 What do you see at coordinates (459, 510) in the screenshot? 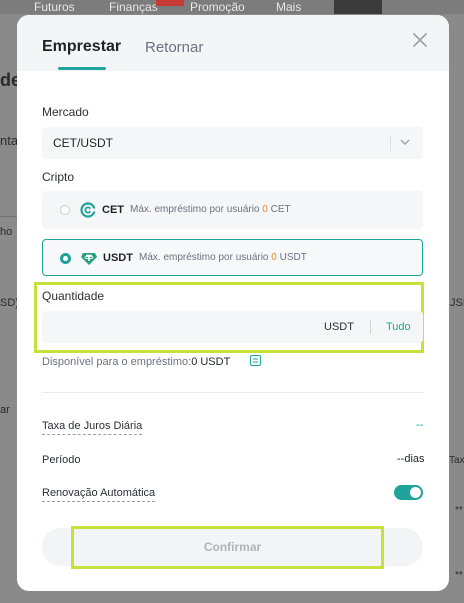
I see `bg-right-text-3: **` at bounding box center [459, 510].